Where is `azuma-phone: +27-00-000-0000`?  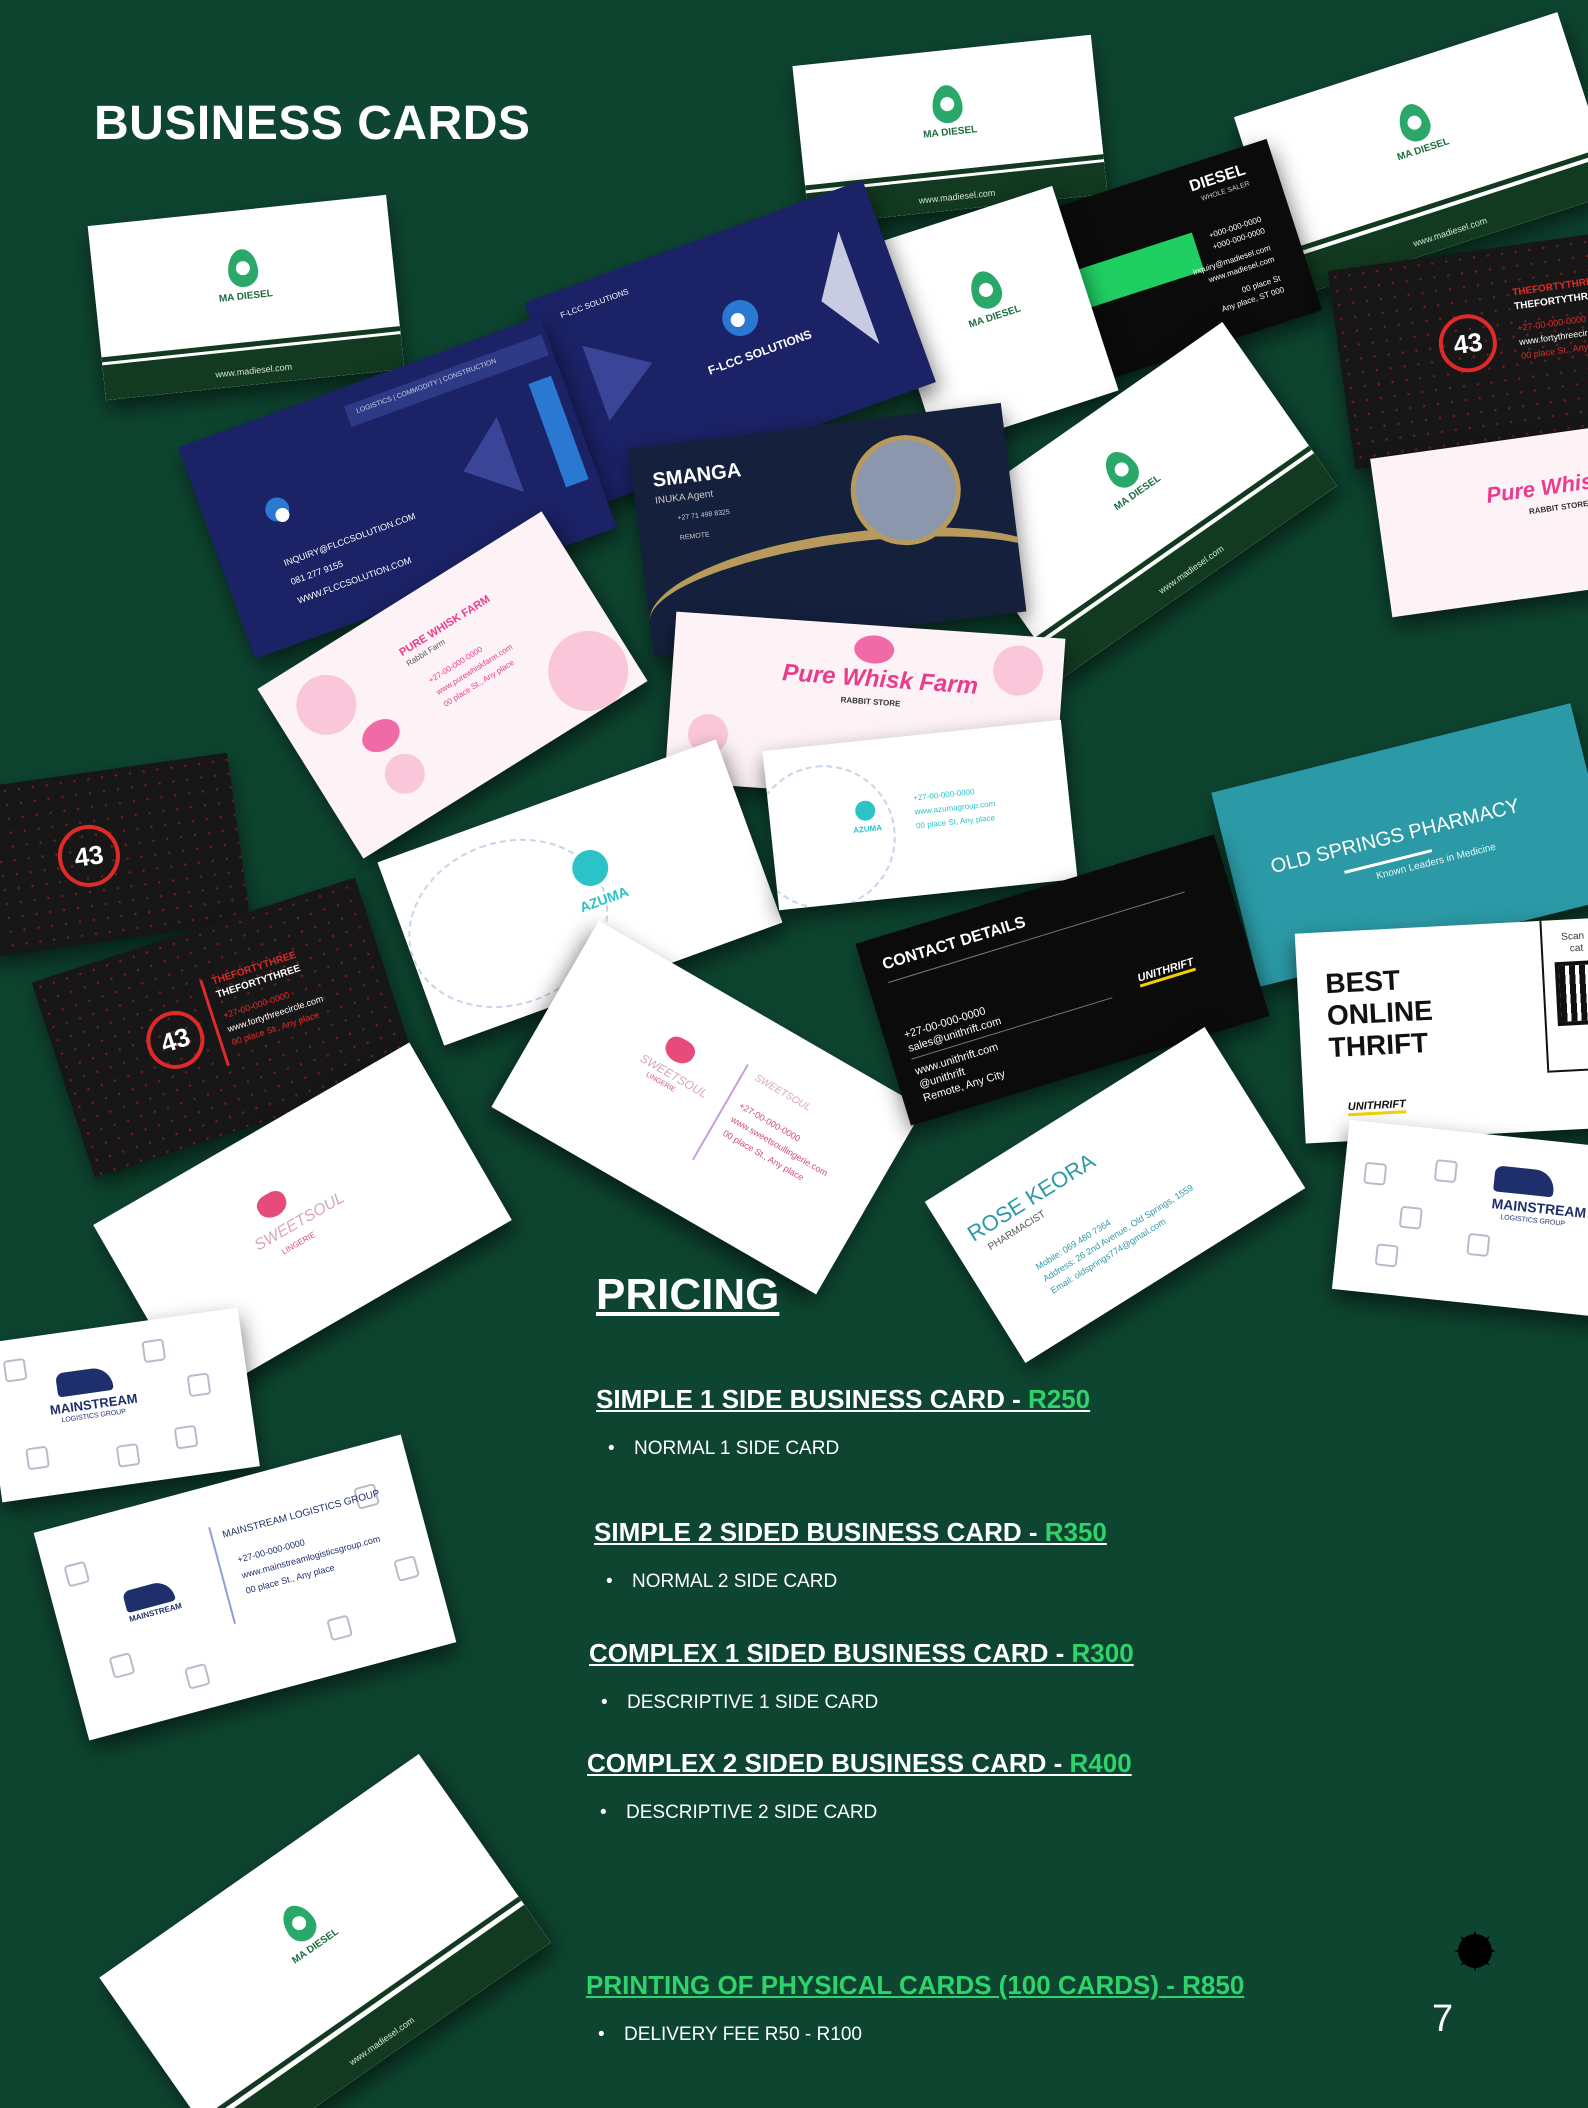
azuma-phone: +27-00-000-0000 is located at coordinates (943, 795).